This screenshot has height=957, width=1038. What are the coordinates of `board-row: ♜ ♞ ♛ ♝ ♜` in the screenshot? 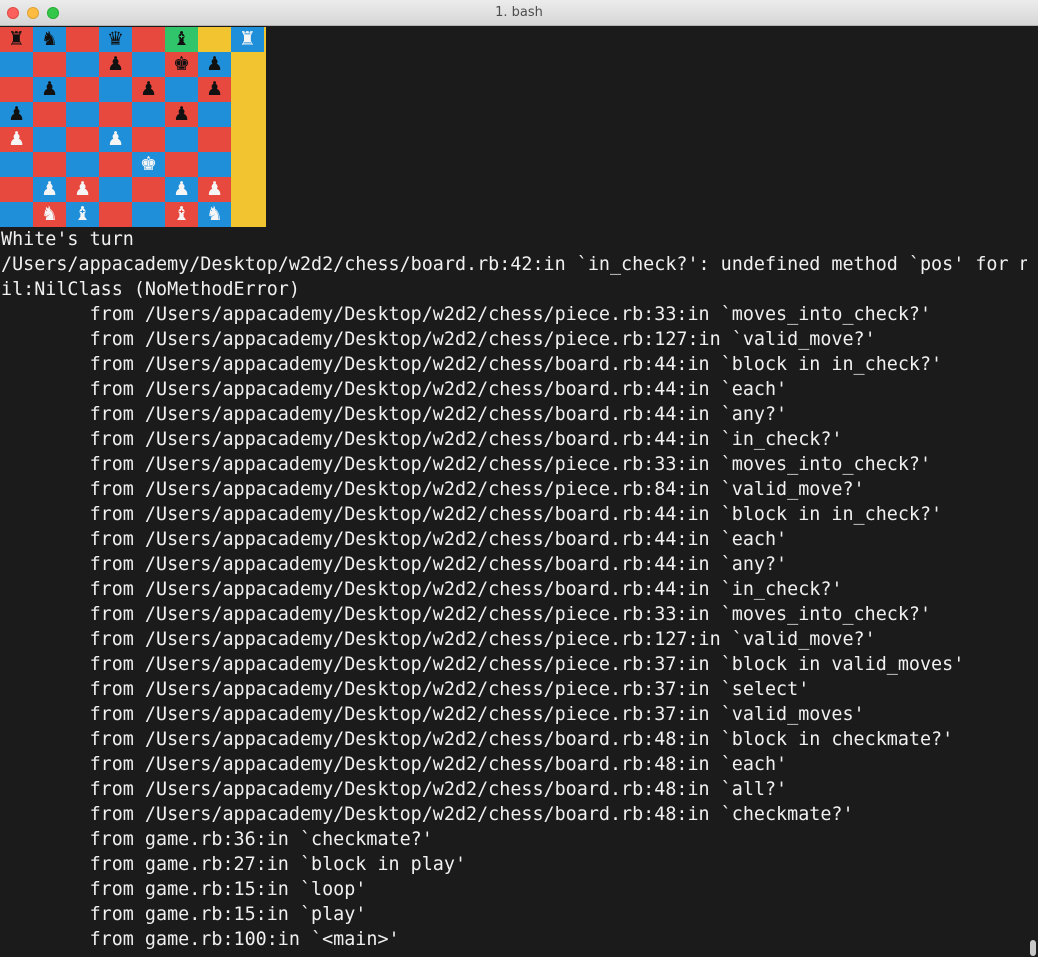 It's located at (133, 39).